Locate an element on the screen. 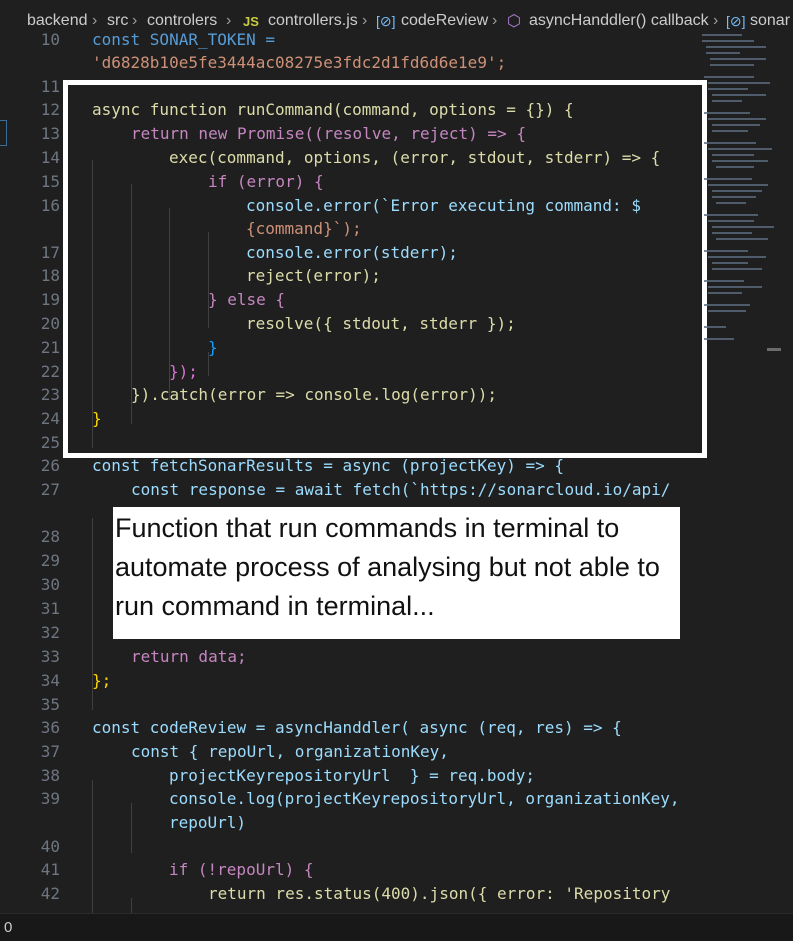  code-line: projectKeyrepositoryUrl } = req.body; is located at coordinates (352, 775).